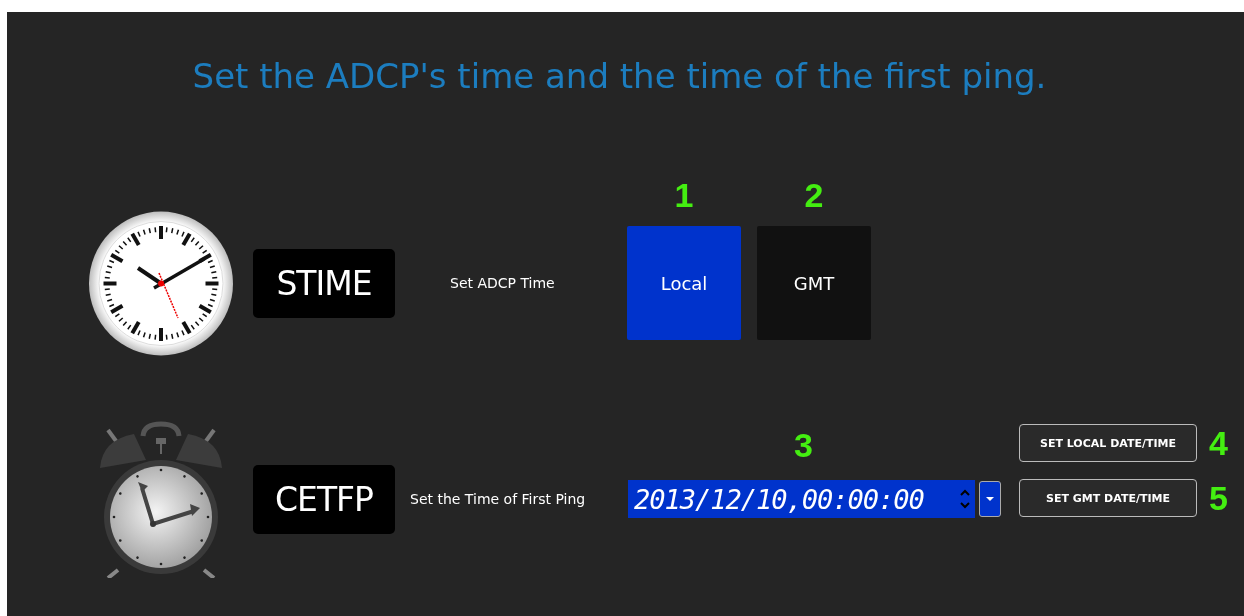 The width and height of the screenshot is (1244, 616). What do you see at coordinates (1108, 498) in the screenshot?
I see `set-datetime-button: SET GMT DATE/TIME` at bounding box center [1108, 498].